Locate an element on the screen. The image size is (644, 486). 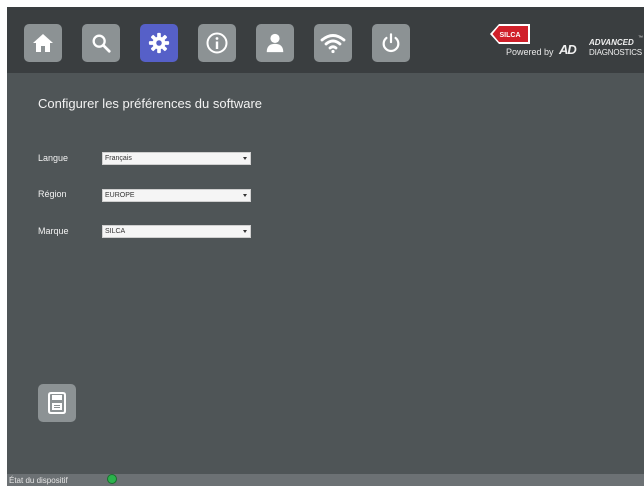
langue-value: Français is located at coordinates (118, 158).